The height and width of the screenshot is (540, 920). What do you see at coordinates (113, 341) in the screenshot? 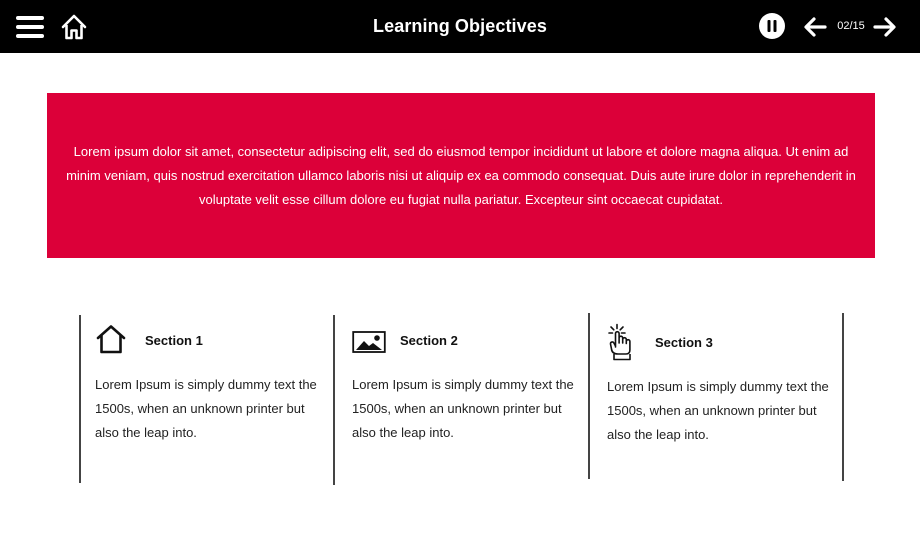
I see `house-outline-icon` at bounding box center [113, 341].